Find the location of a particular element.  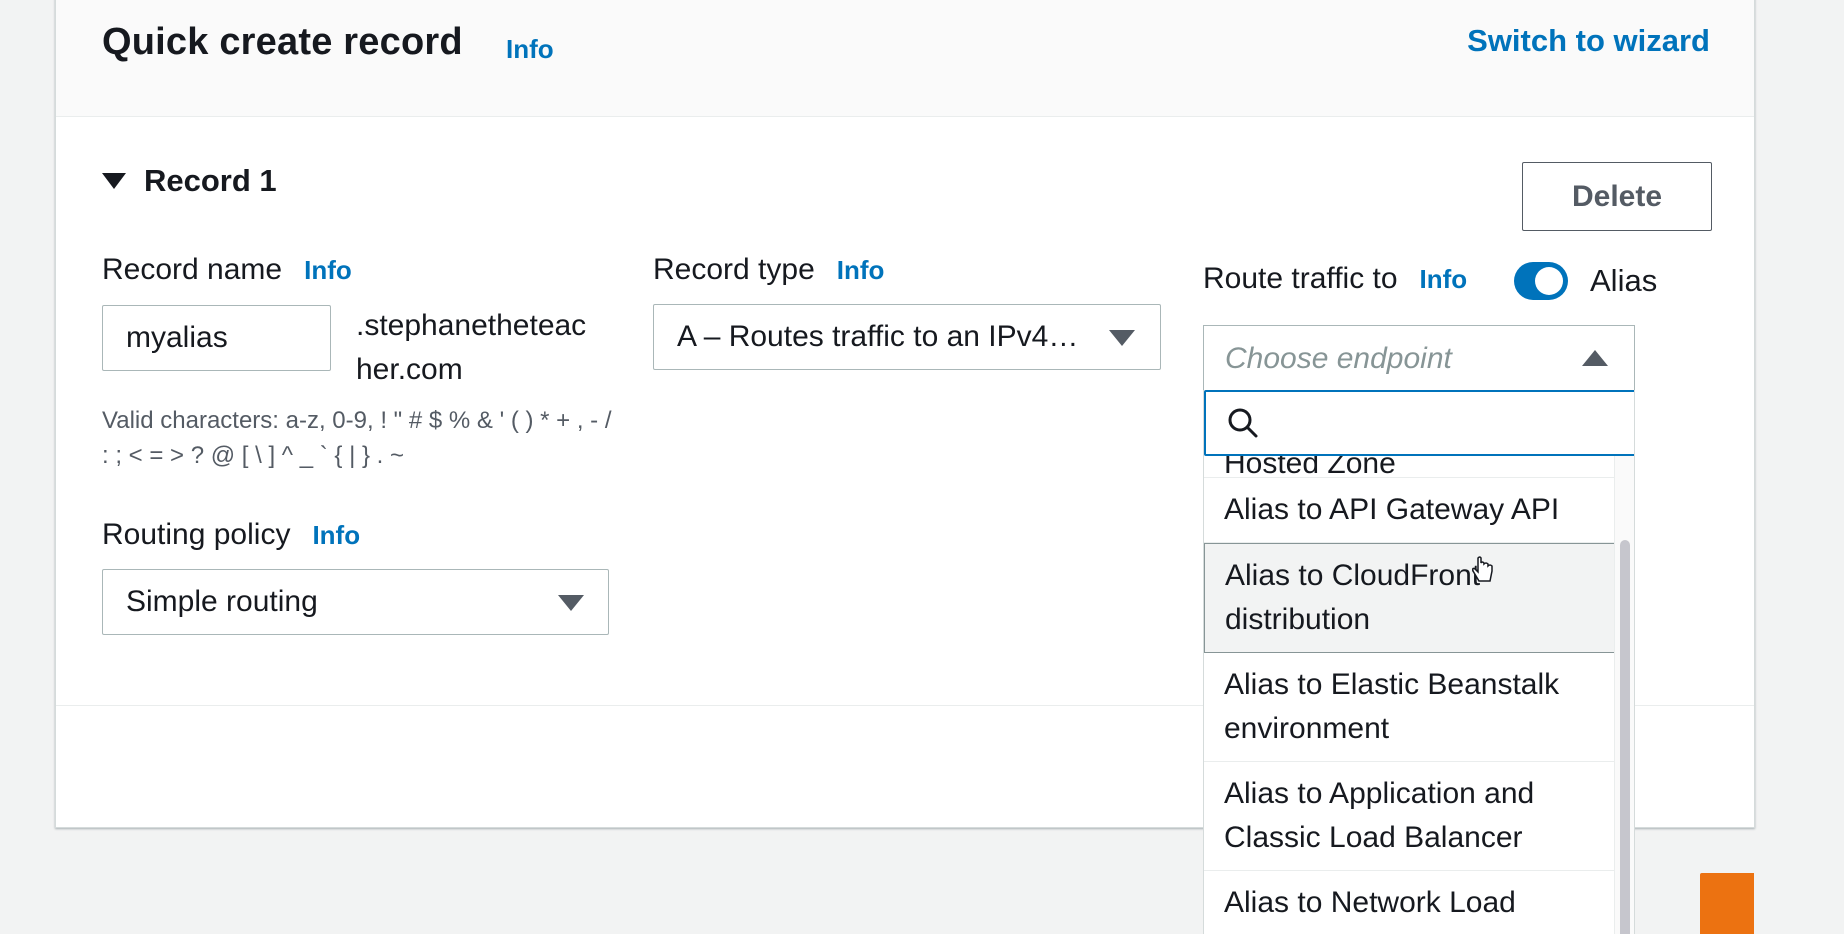

routing-policy-label: Routing policy is located at coordinates (196, 534).